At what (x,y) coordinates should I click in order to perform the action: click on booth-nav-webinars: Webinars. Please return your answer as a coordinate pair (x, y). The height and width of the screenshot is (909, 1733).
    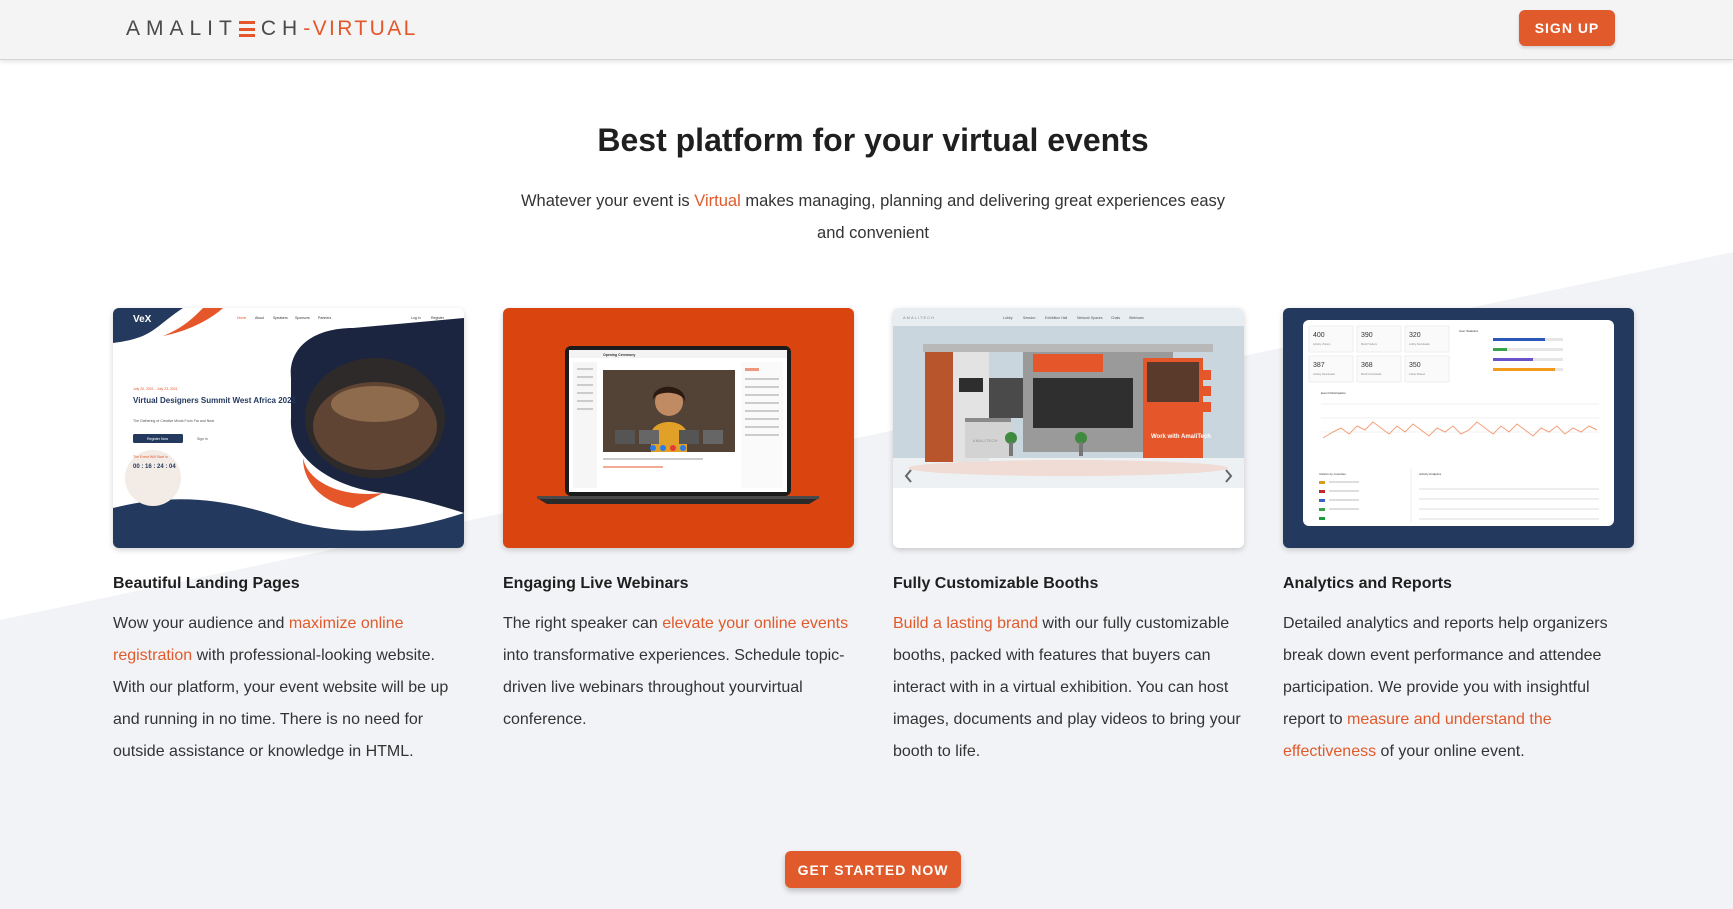
    Looking at the image, I should click on (1136, 318).